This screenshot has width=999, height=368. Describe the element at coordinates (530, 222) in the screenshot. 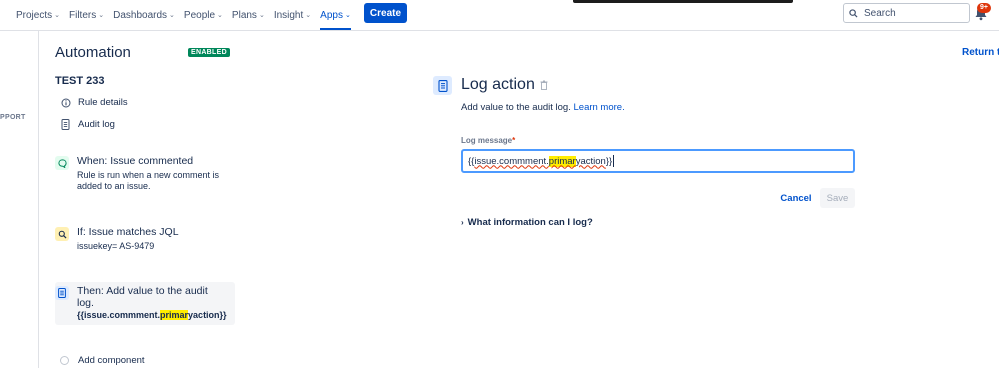

I see `what-info-label: What information can I log?` at that location.